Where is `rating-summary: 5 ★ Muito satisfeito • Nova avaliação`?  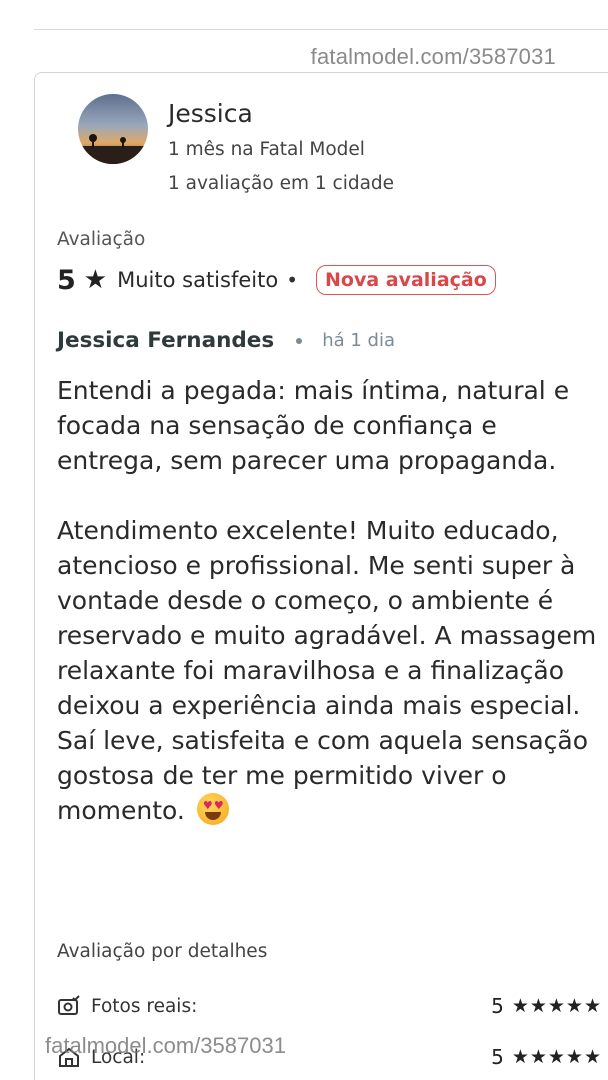
rating-summary: 5 ★ Muito satisfeito • Nova avaliação is located at coordinates (276, 280).